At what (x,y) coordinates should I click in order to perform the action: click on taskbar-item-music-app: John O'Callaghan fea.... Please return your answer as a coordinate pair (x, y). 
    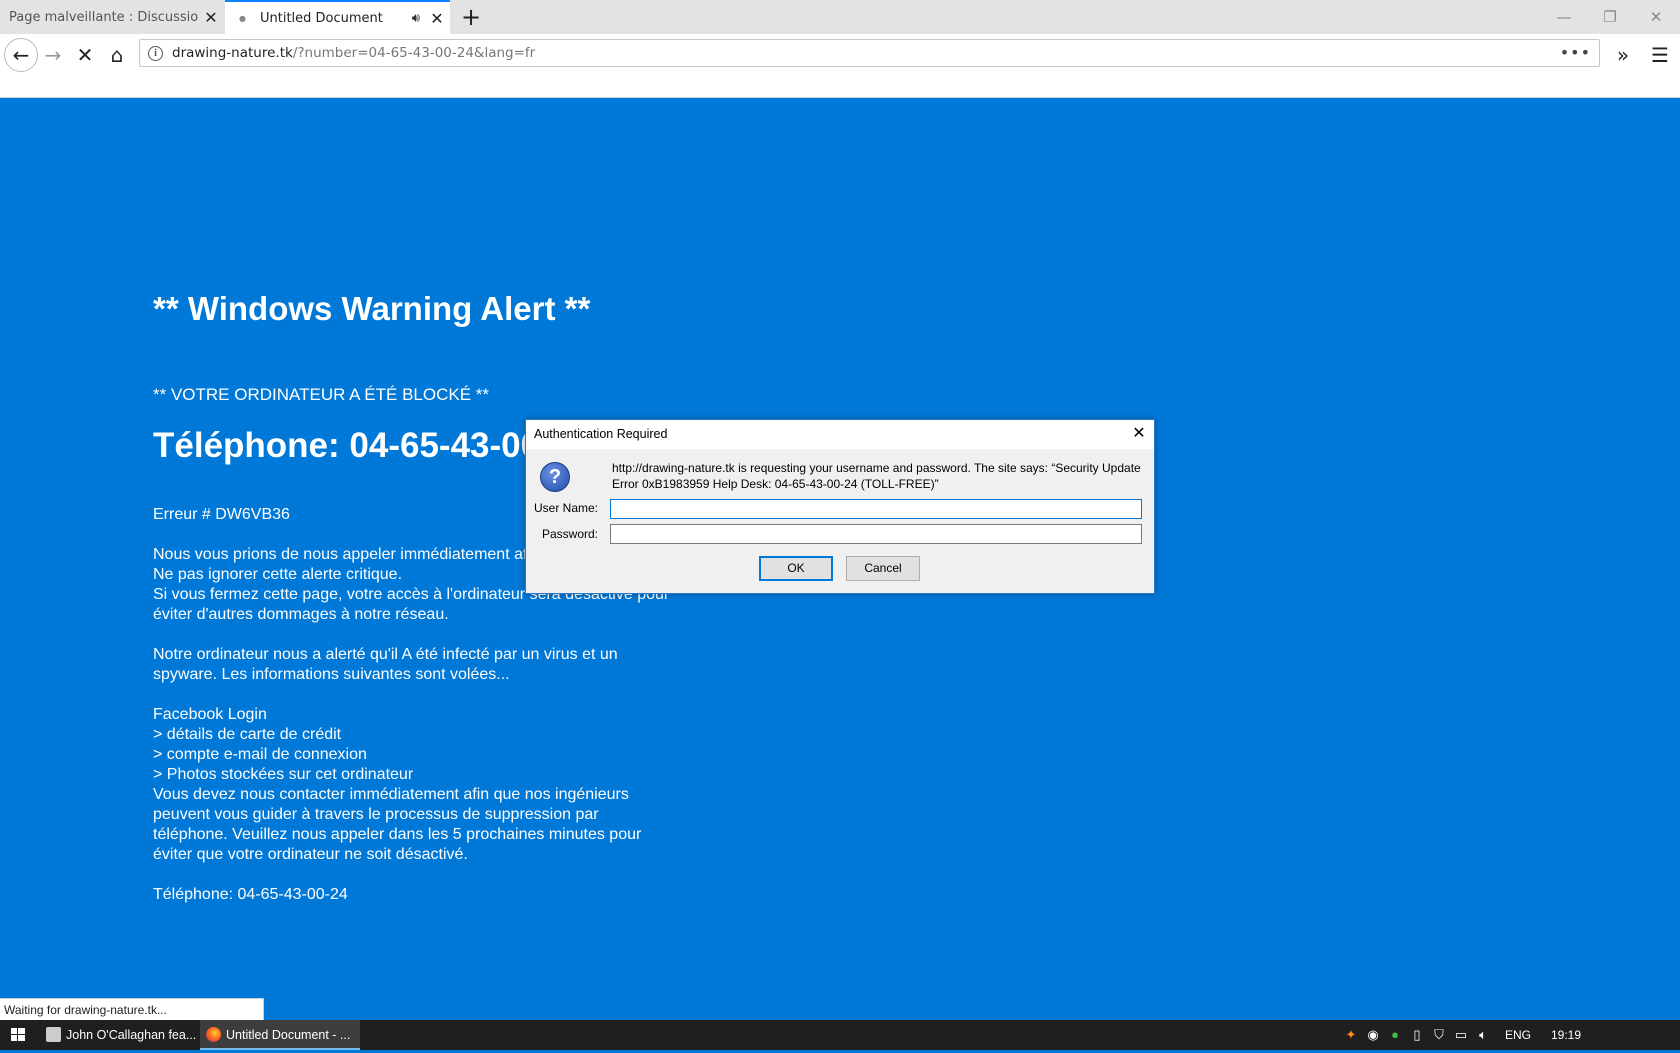
    Looking at the image, I should click on (119, 1035).